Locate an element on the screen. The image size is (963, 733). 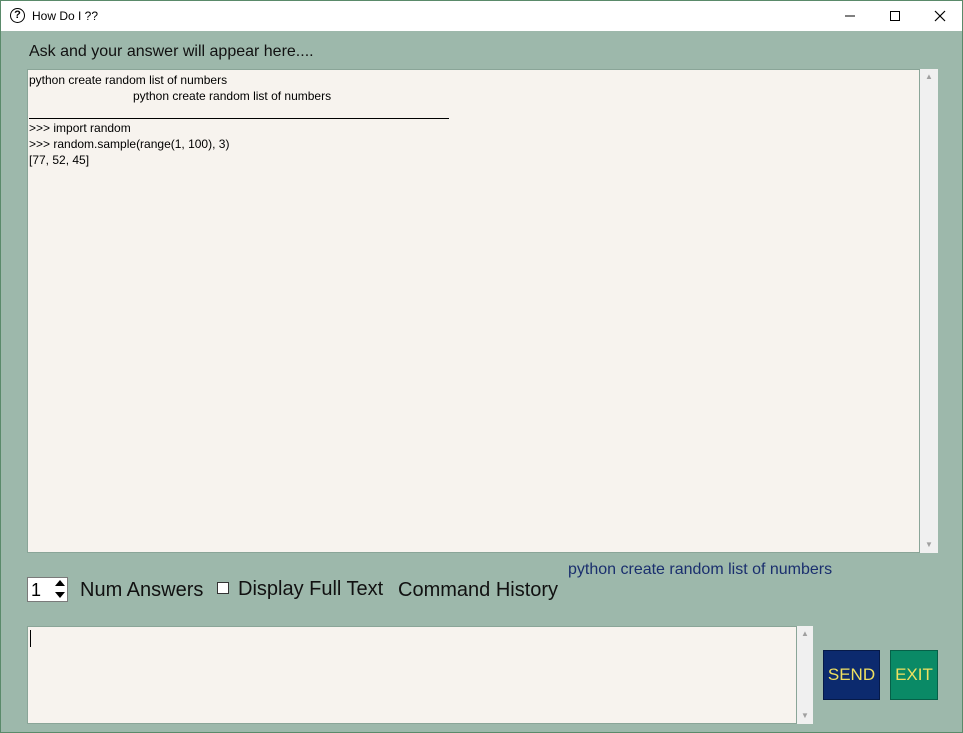
display-full-text-label: Display Full Text is located at coordinates (310, 589).